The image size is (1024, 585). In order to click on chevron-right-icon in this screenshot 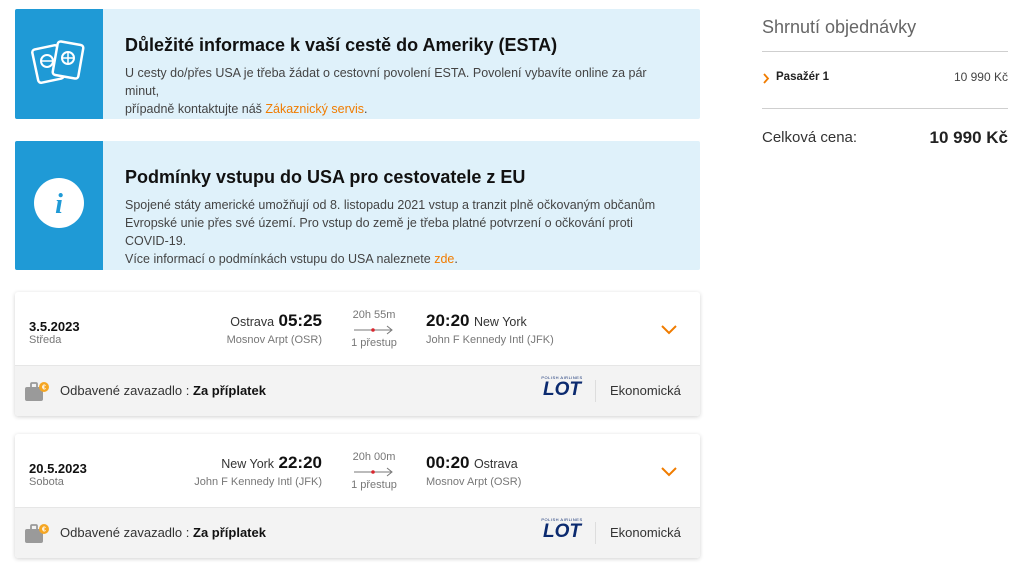, I will do `click(766, 80)`.